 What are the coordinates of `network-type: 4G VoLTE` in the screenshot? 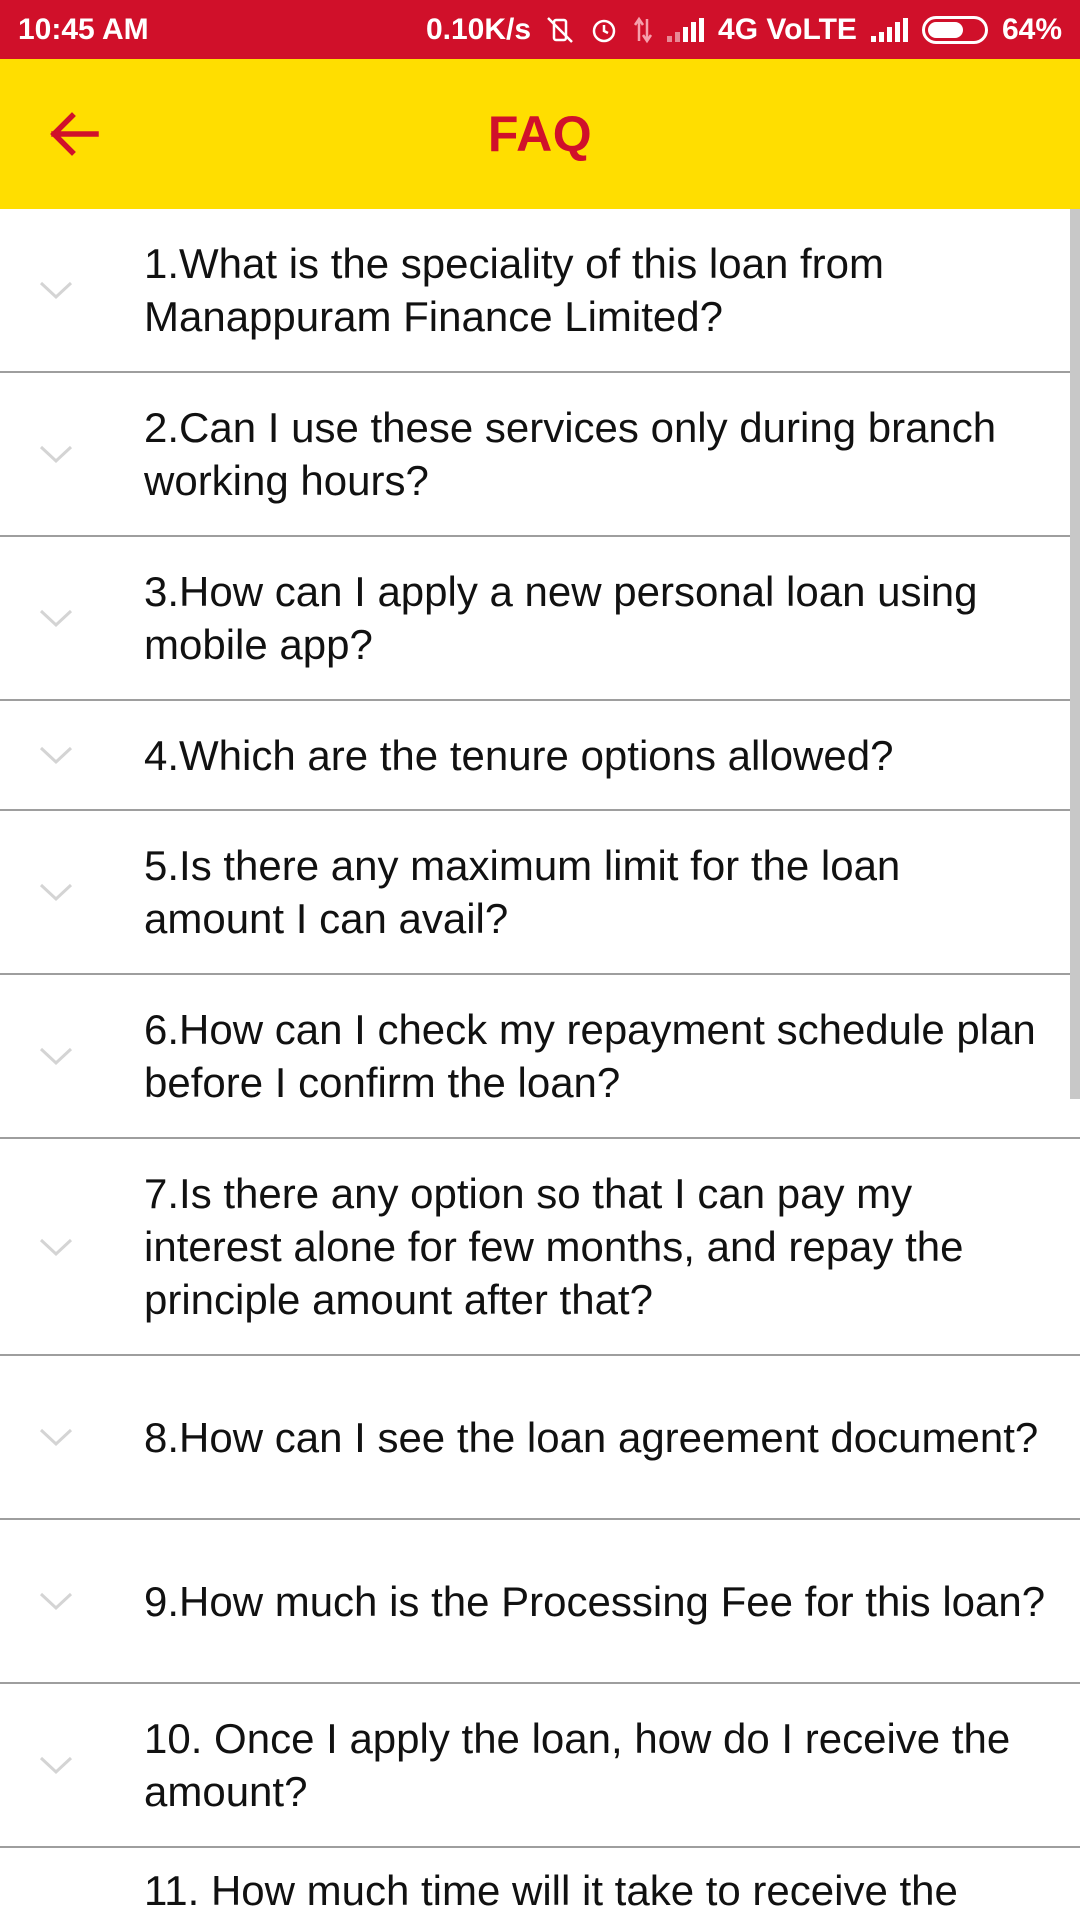 It's located at (787, 29).